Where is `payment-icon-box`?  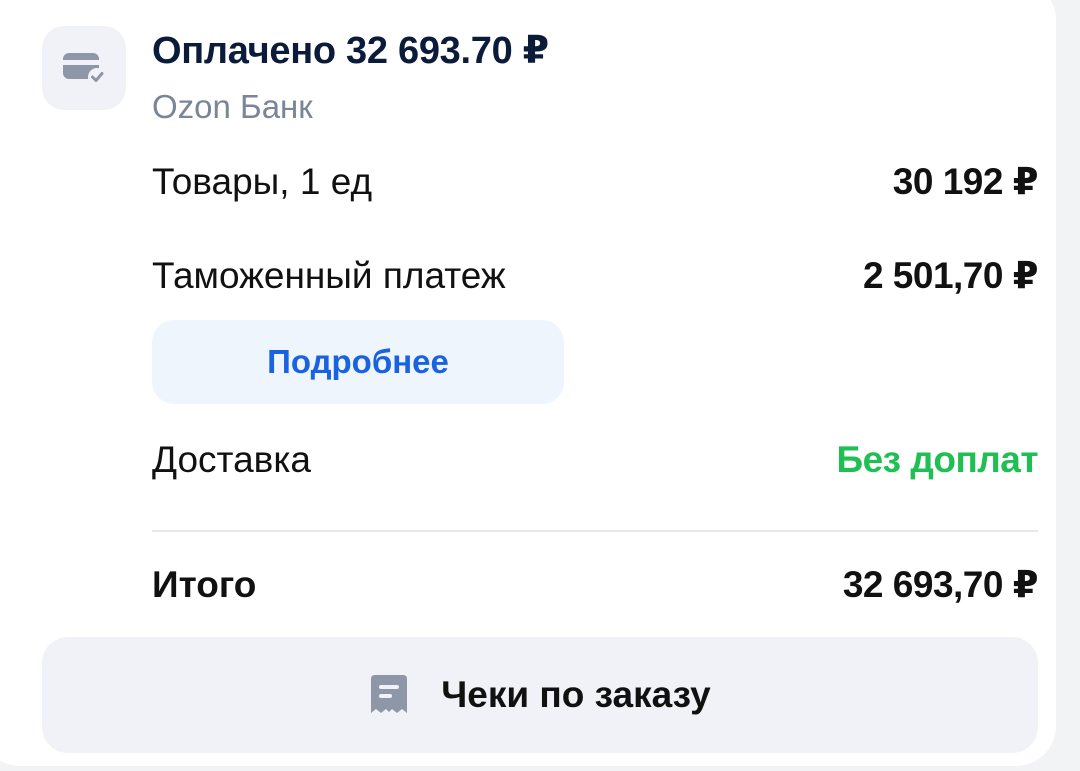 payment-icon-box is located at coordinates (84, 68).